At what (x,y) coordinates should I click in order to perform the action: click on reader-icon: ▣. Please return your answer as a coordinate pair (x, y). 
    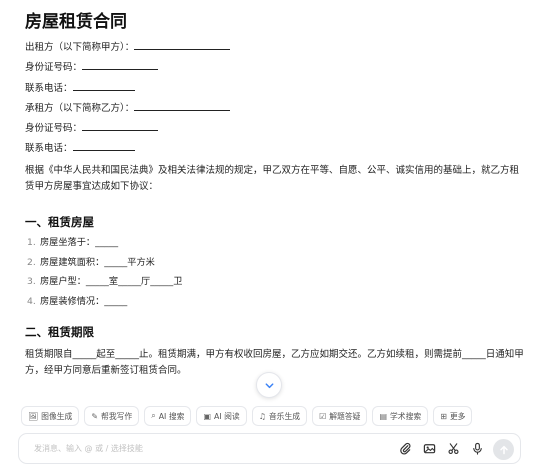
    Looking at the image, I should click on (207, 416).